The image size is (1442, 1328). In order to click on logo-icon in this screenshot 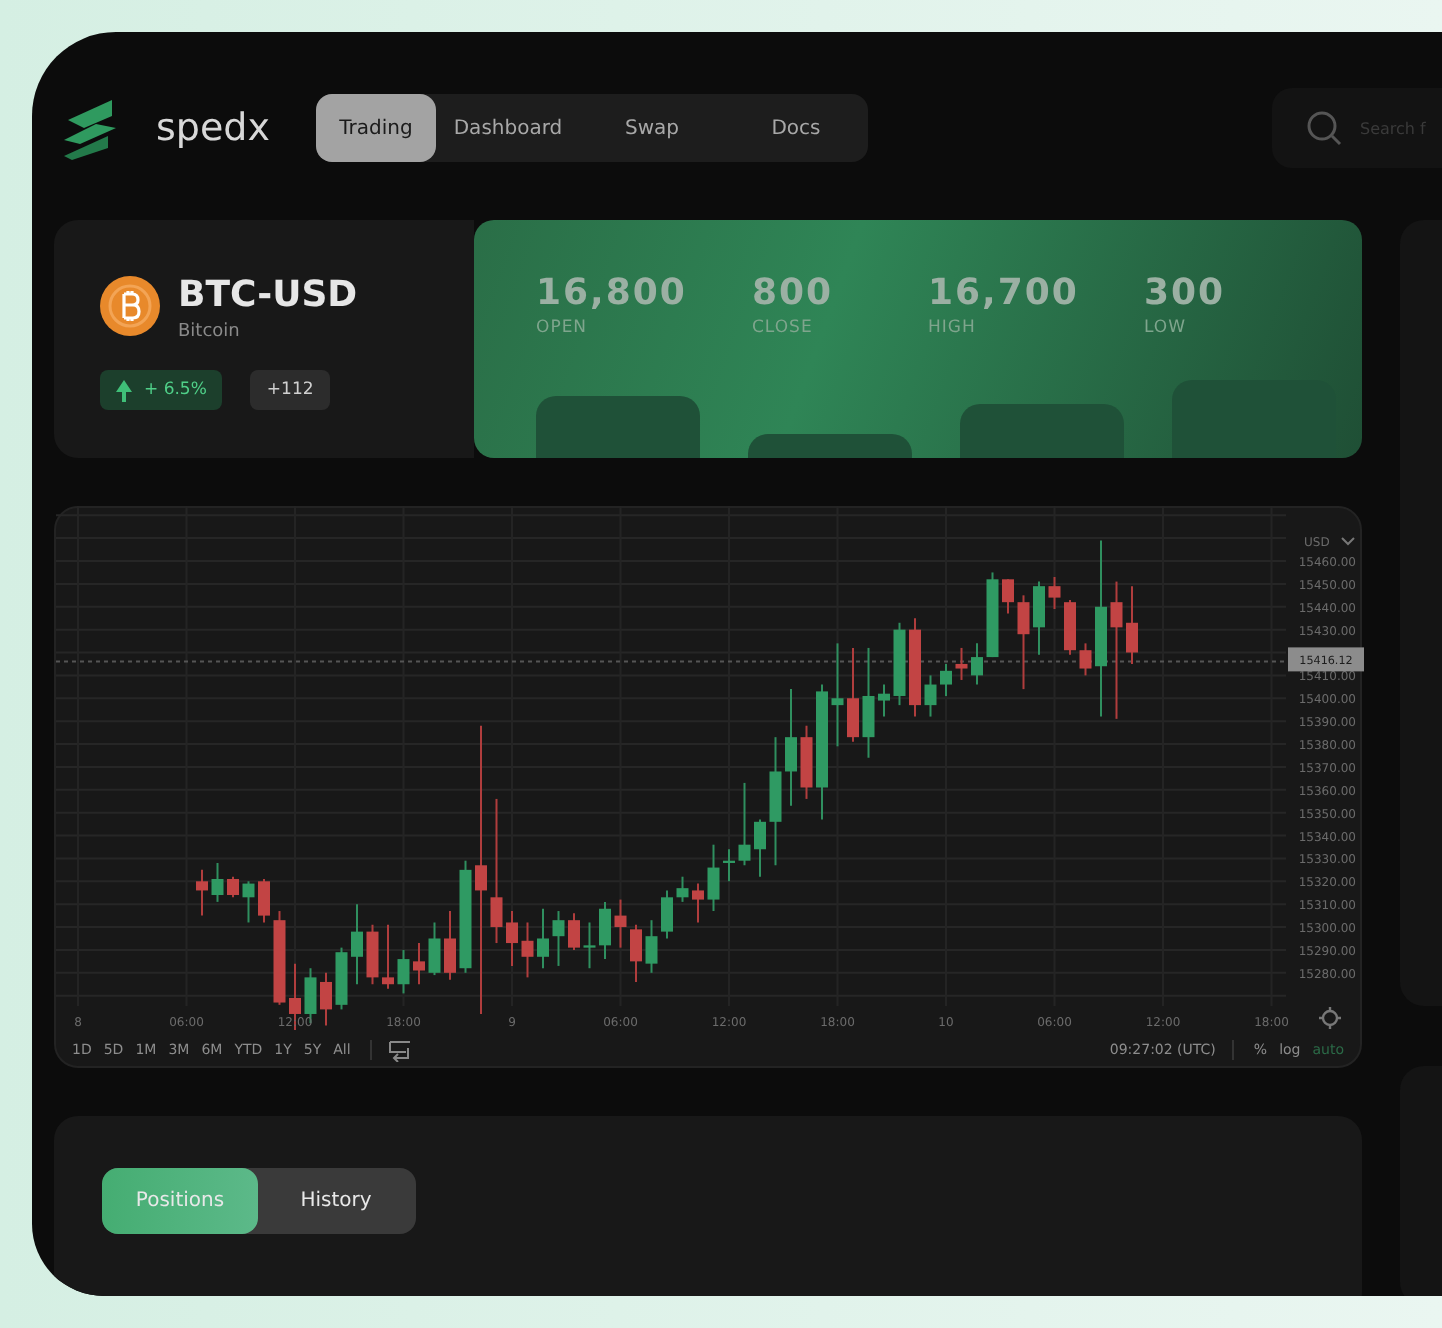, I will do `click(90, 128)`.